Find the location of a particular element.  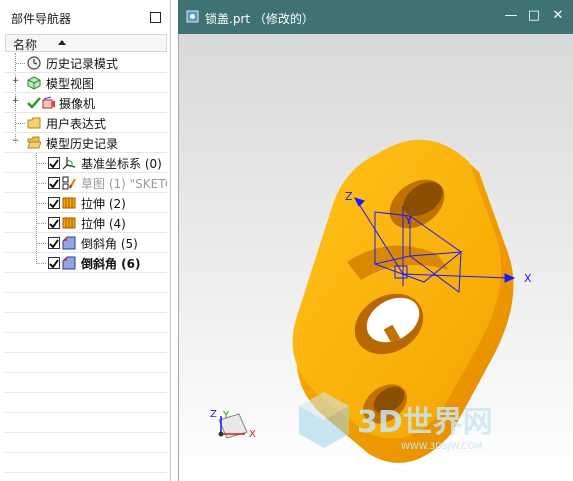

clock-icon is located at coordinates (34, 63).